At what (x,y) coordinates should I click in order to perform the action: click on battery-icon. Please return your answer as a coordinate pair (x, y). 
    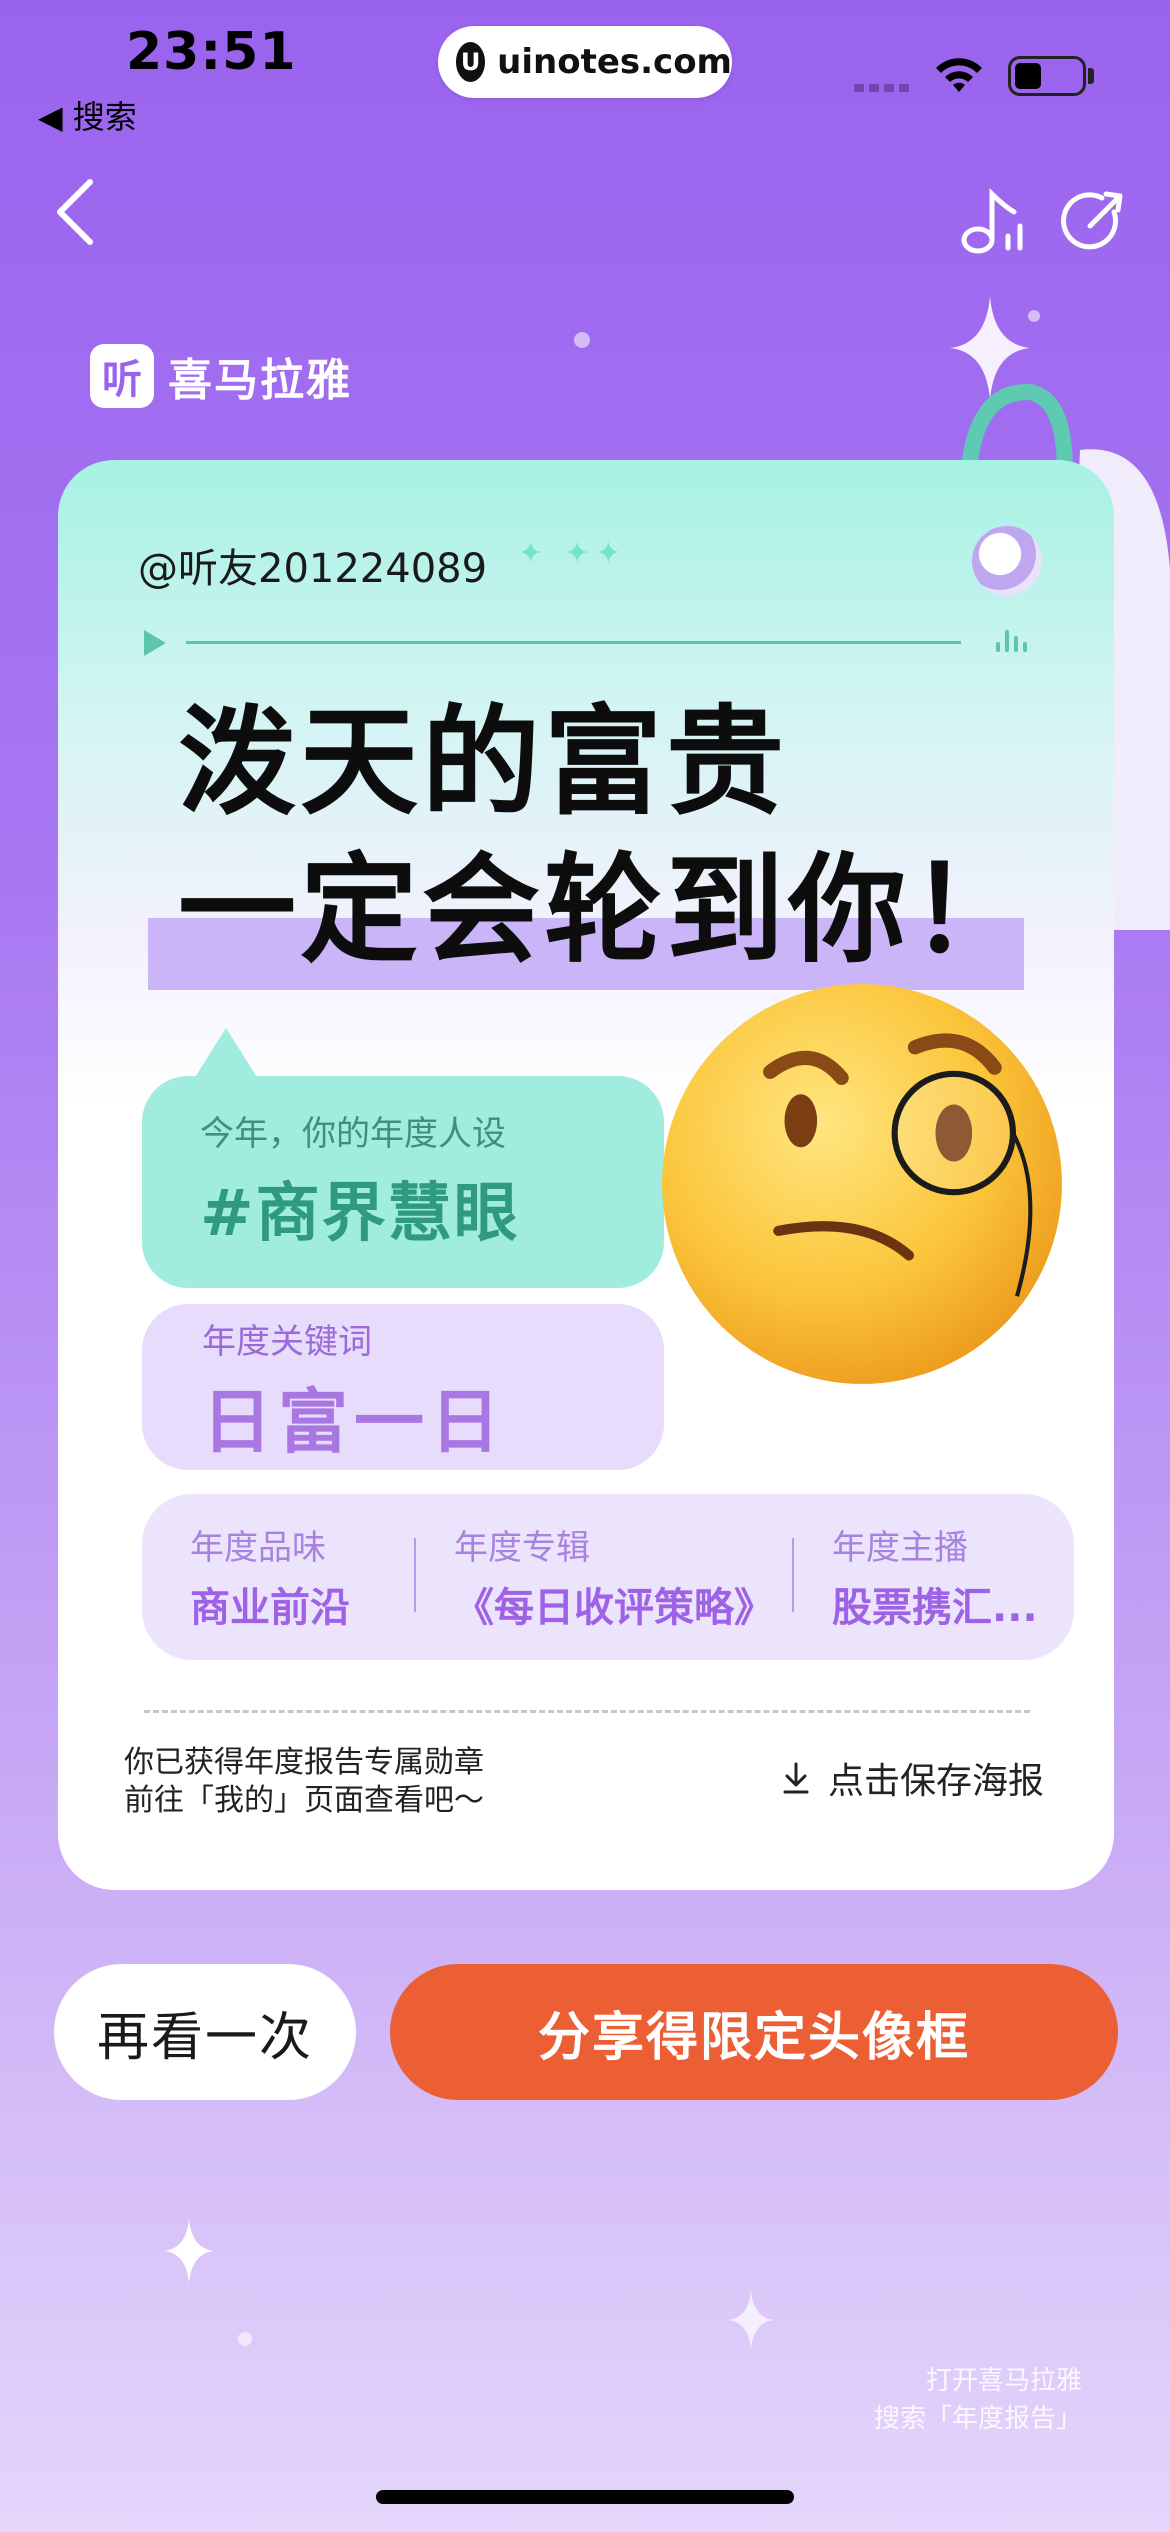
    Looking at the image, I should click on (1047, 76).